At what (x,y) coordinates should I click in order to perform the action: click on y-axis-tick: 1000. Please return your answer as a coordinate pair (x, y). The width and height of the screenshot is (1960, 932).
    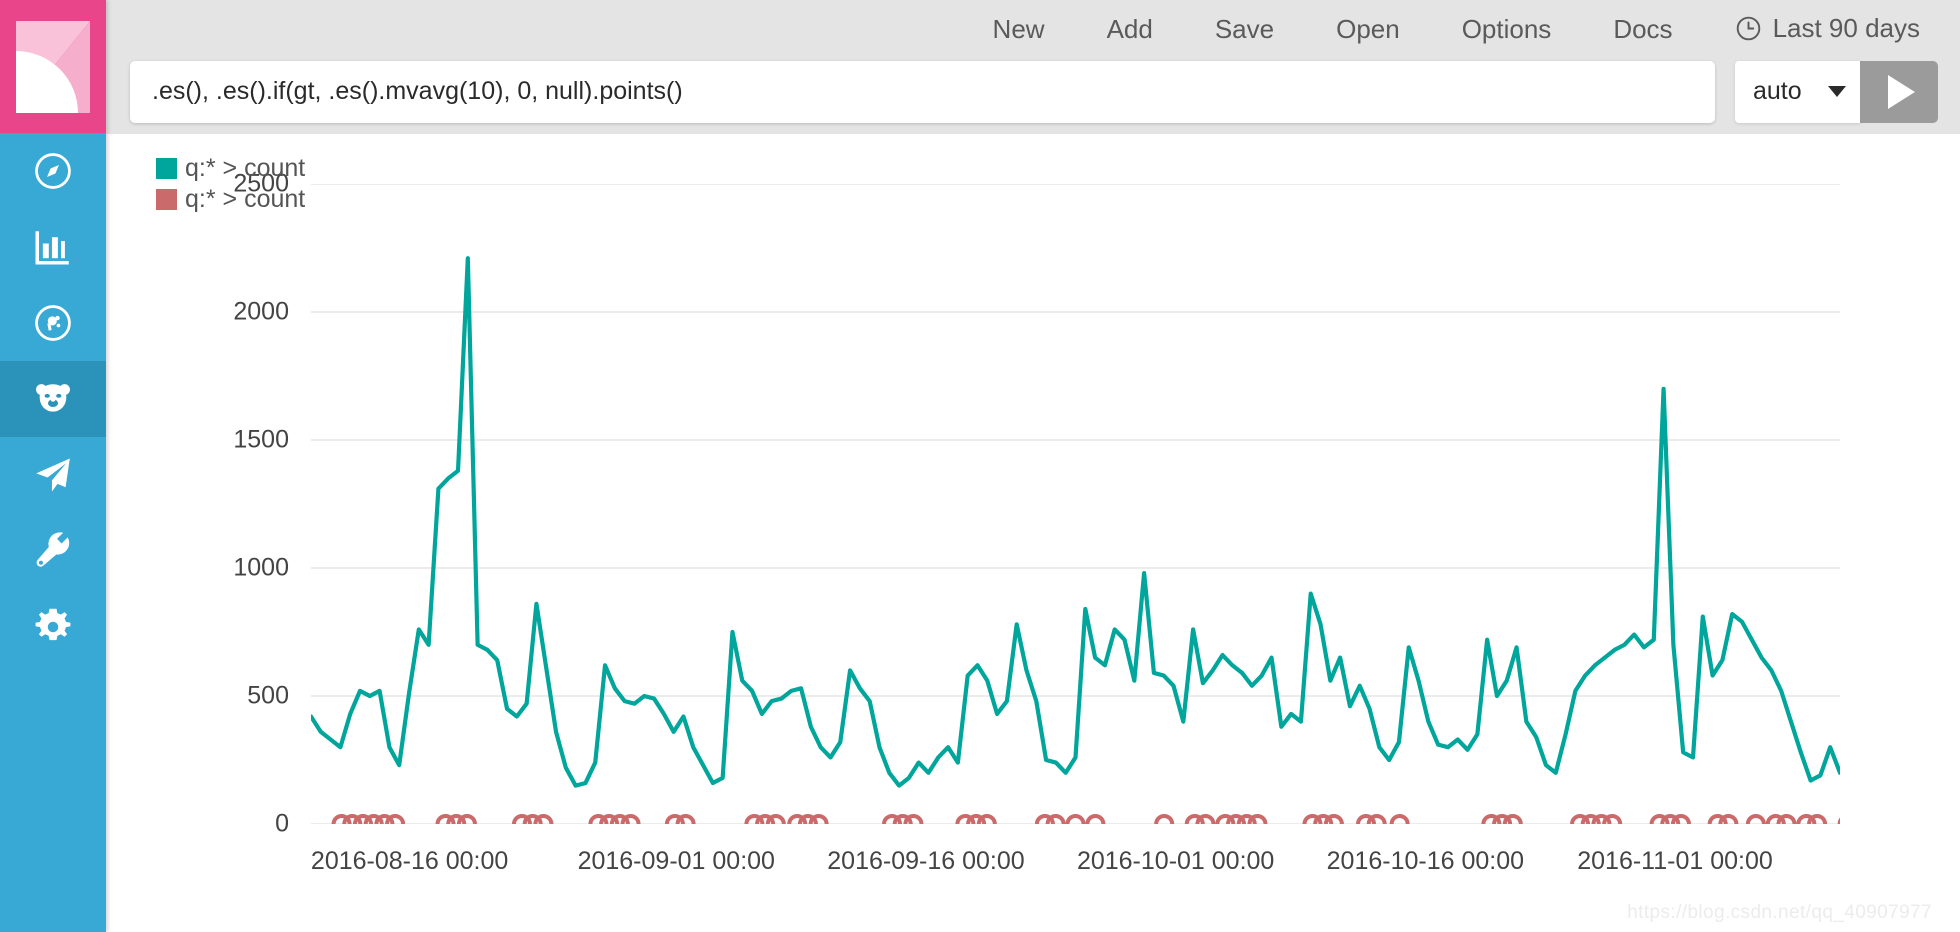
    Looking at the image, I should click on (261, 567).